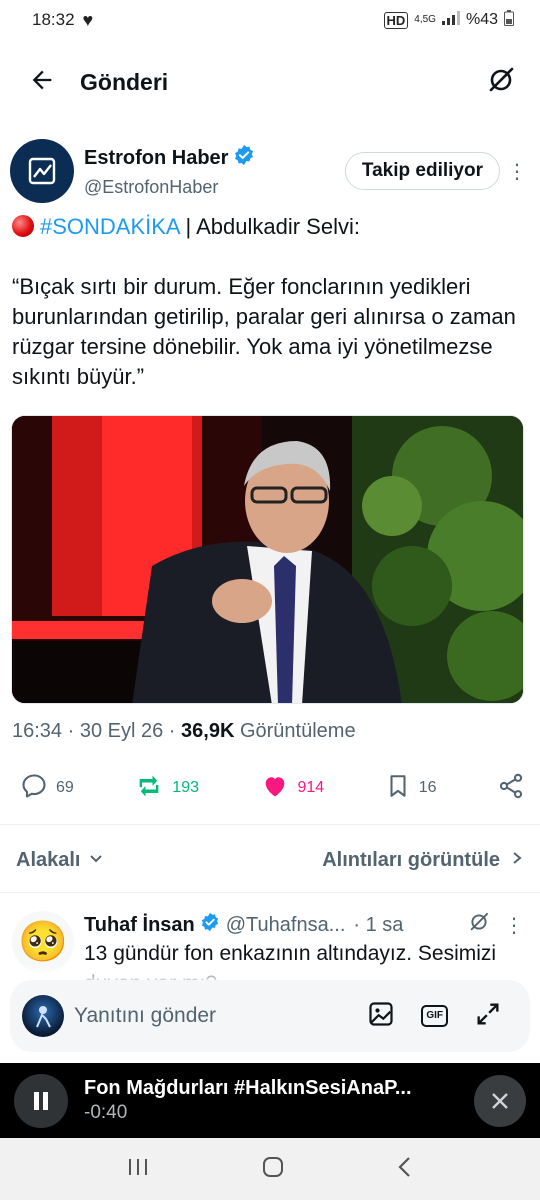  What do you see at coordinates (297, 731) in the screenshot?
I see `views-label: Görüntüleme` at bounding box center [297, 731].